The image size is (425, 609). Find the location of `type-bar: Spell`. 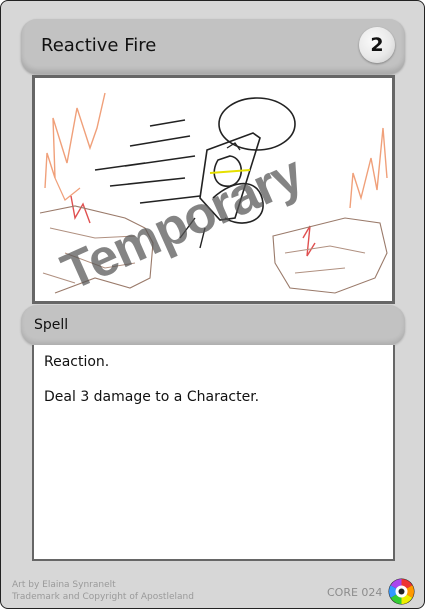

type-bar: Spell is located at coordinates (213, 325).